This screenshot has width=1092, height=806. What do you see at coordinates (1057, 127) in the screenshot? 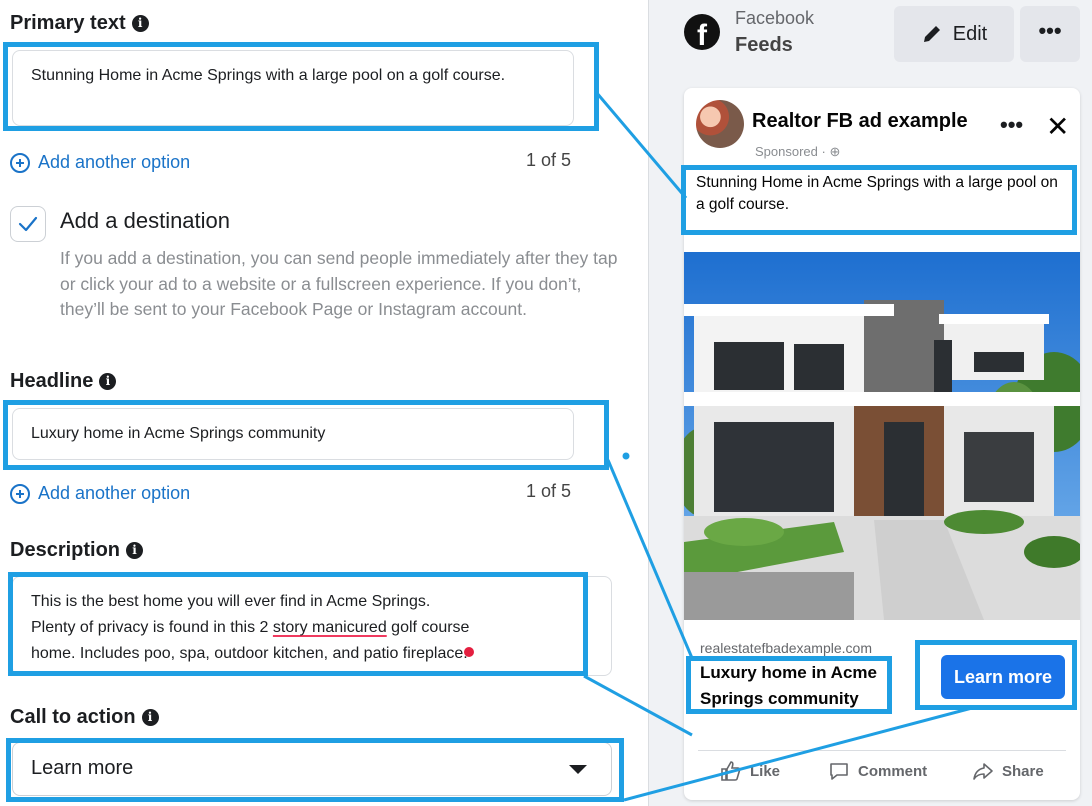
I see `close-icon: ✕` at bounding box center [1057, 127].